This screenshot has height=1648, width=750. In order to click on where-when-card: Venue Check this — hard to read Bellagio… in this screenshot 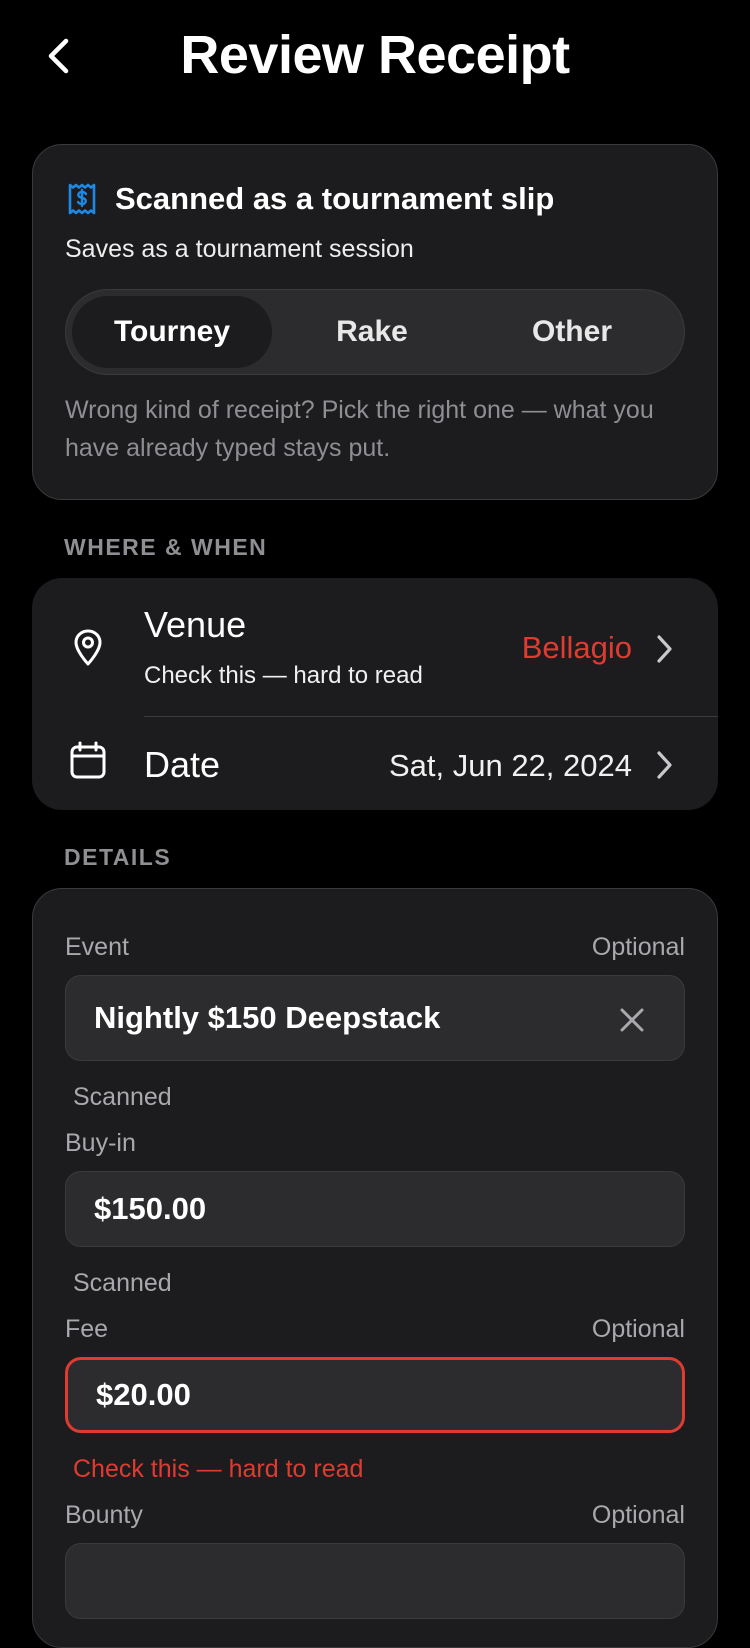, I will do `click(375, 694)`.